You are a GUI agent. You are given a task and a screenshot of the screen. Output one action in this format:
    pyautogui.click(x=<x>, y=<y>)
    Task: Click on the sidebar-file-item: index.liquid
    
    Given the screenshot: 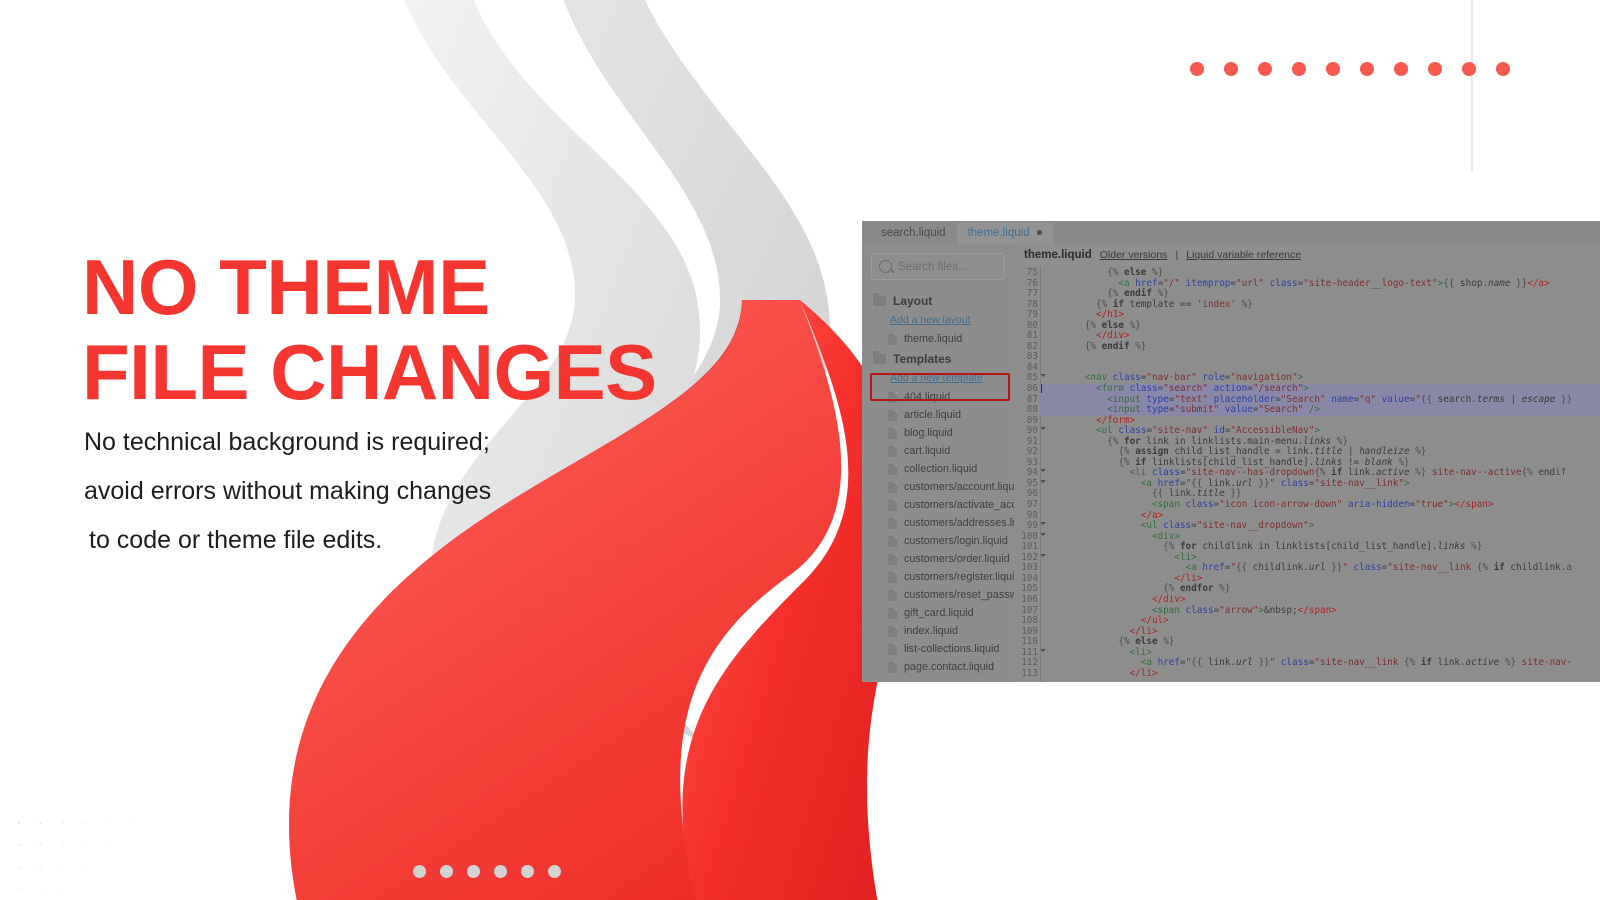 What is the action you would take?
    pyautogui.click(x=938, y=631)
    